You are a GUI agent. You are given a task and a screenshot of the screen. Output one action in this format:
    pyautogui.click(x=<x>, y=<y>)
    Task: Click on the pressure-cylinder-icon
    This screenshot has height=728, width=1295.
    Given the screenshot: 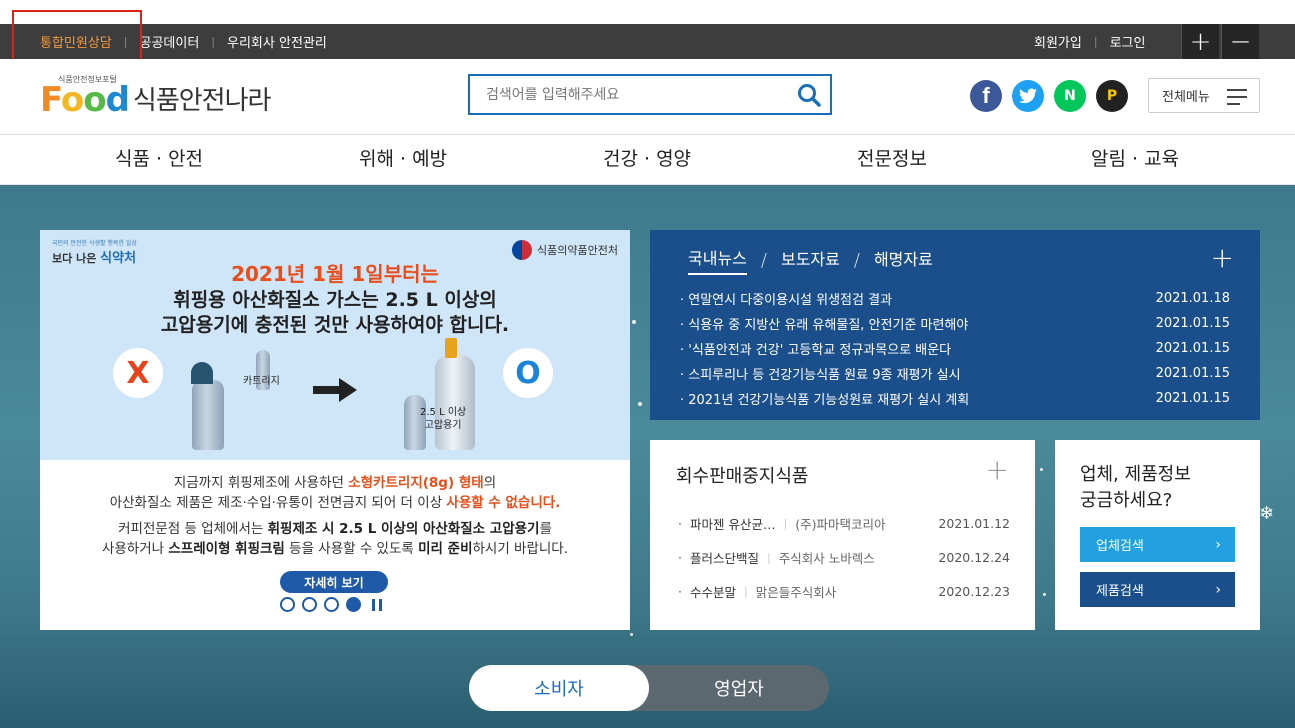 What is the action you would take?
    pyautogui.click(x=455, y=402)
    